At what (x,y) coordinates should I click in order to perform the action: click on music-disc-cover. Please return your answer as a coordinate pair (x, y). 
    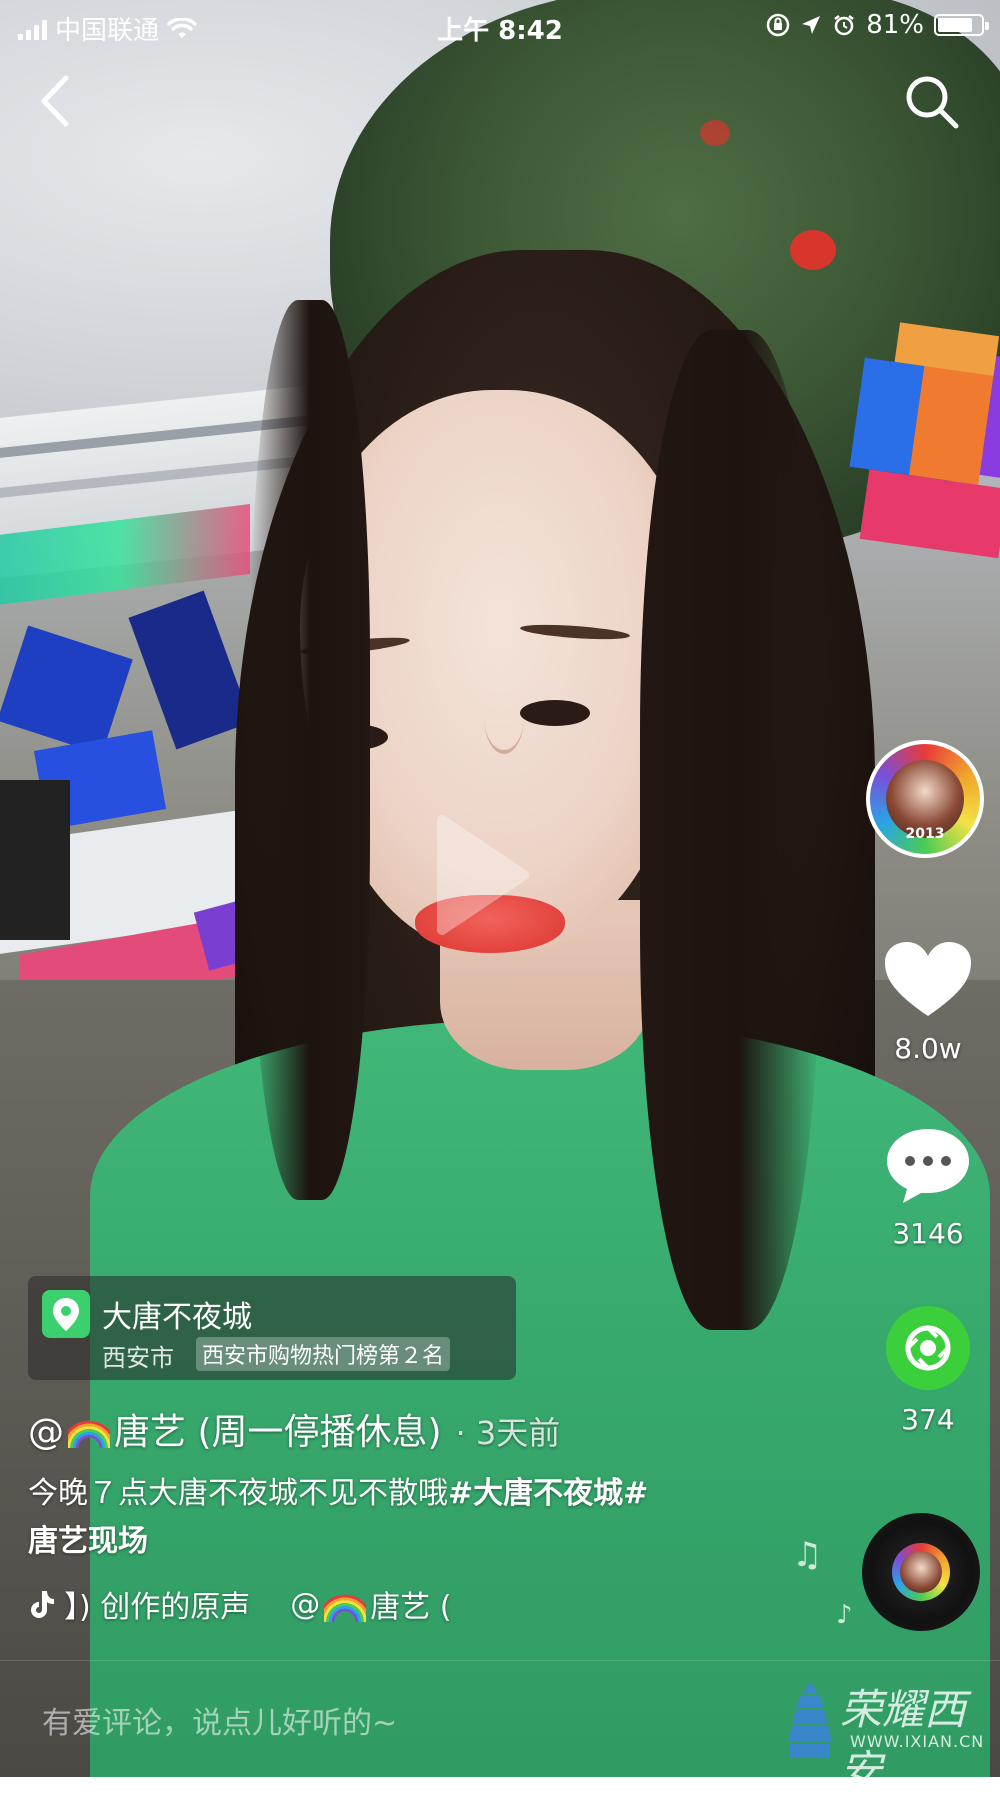
    Looking at the image, I should click on (921, 1572).